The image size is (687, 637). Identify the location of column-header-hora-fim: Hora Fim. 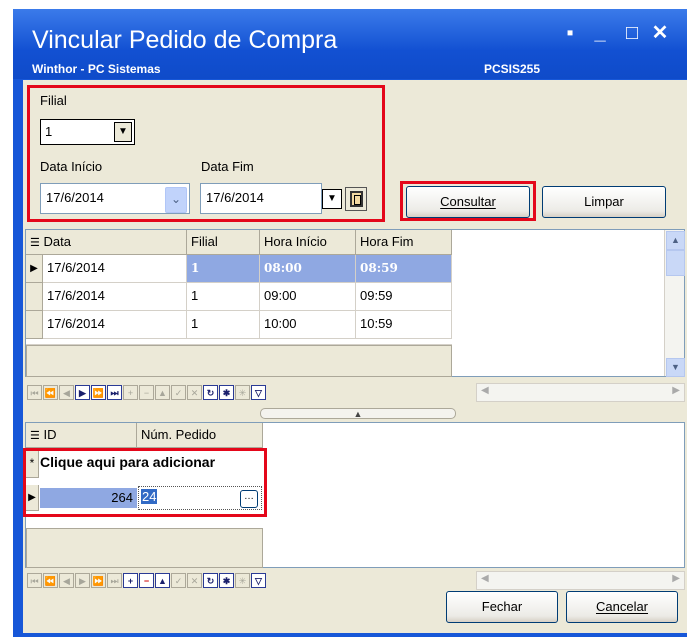
(404, 242).